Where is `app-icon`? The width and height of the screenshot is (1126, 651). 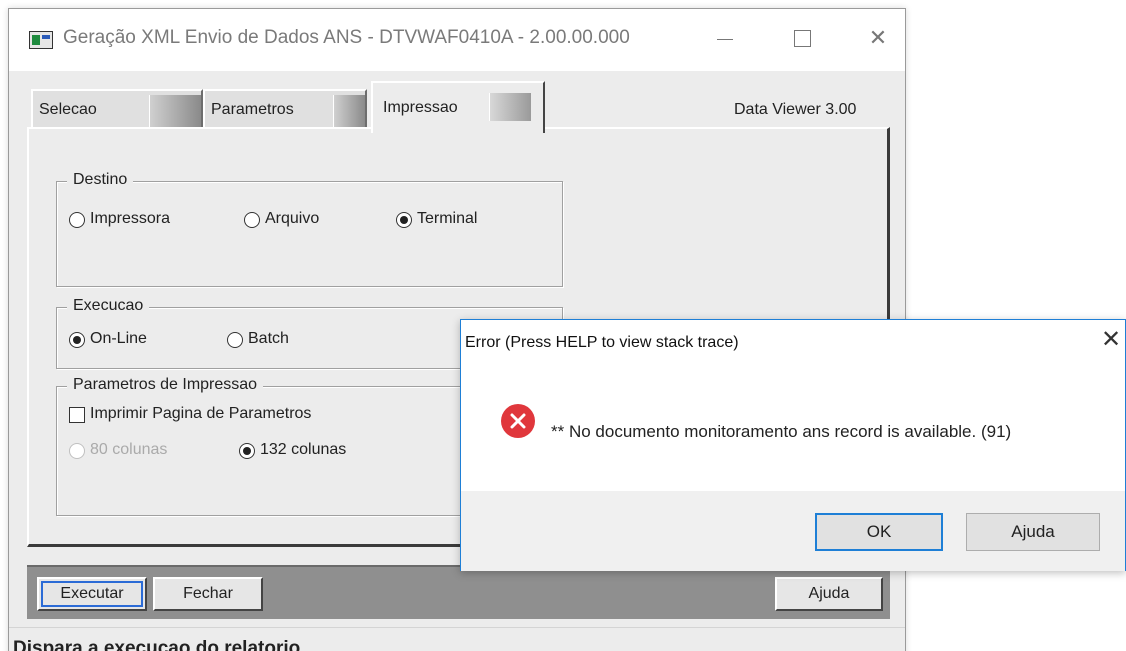
app-icon is located at coordinates (41, 40).